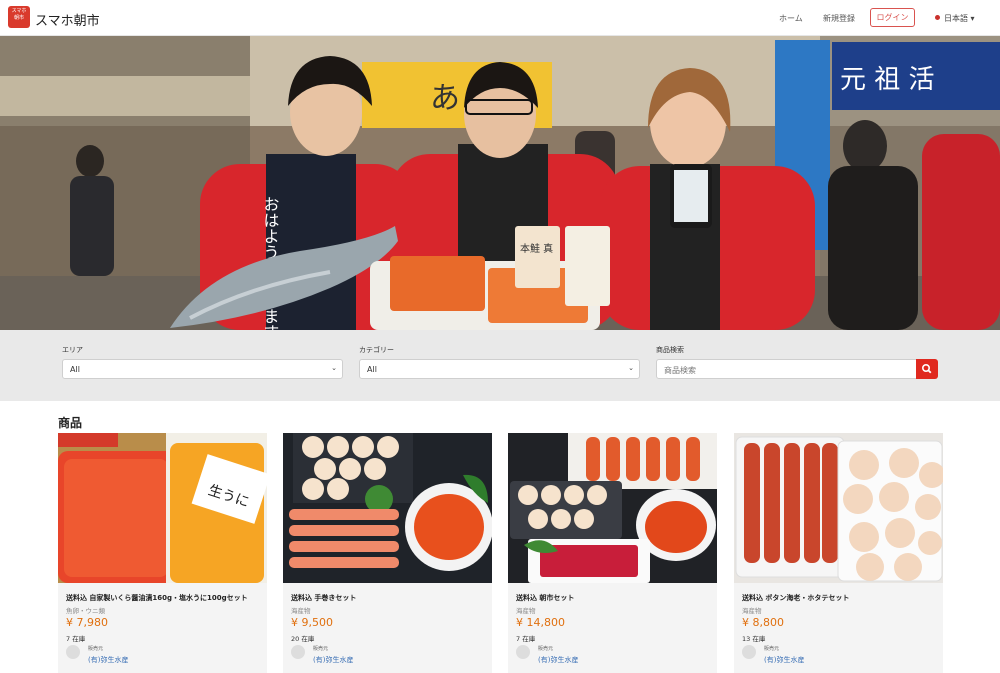  I want to click on top-navbar: スマホ 朝市 スマホ朝市 ホーム 新規登録 ログイン 日本語 ▾, so click(500, 18).